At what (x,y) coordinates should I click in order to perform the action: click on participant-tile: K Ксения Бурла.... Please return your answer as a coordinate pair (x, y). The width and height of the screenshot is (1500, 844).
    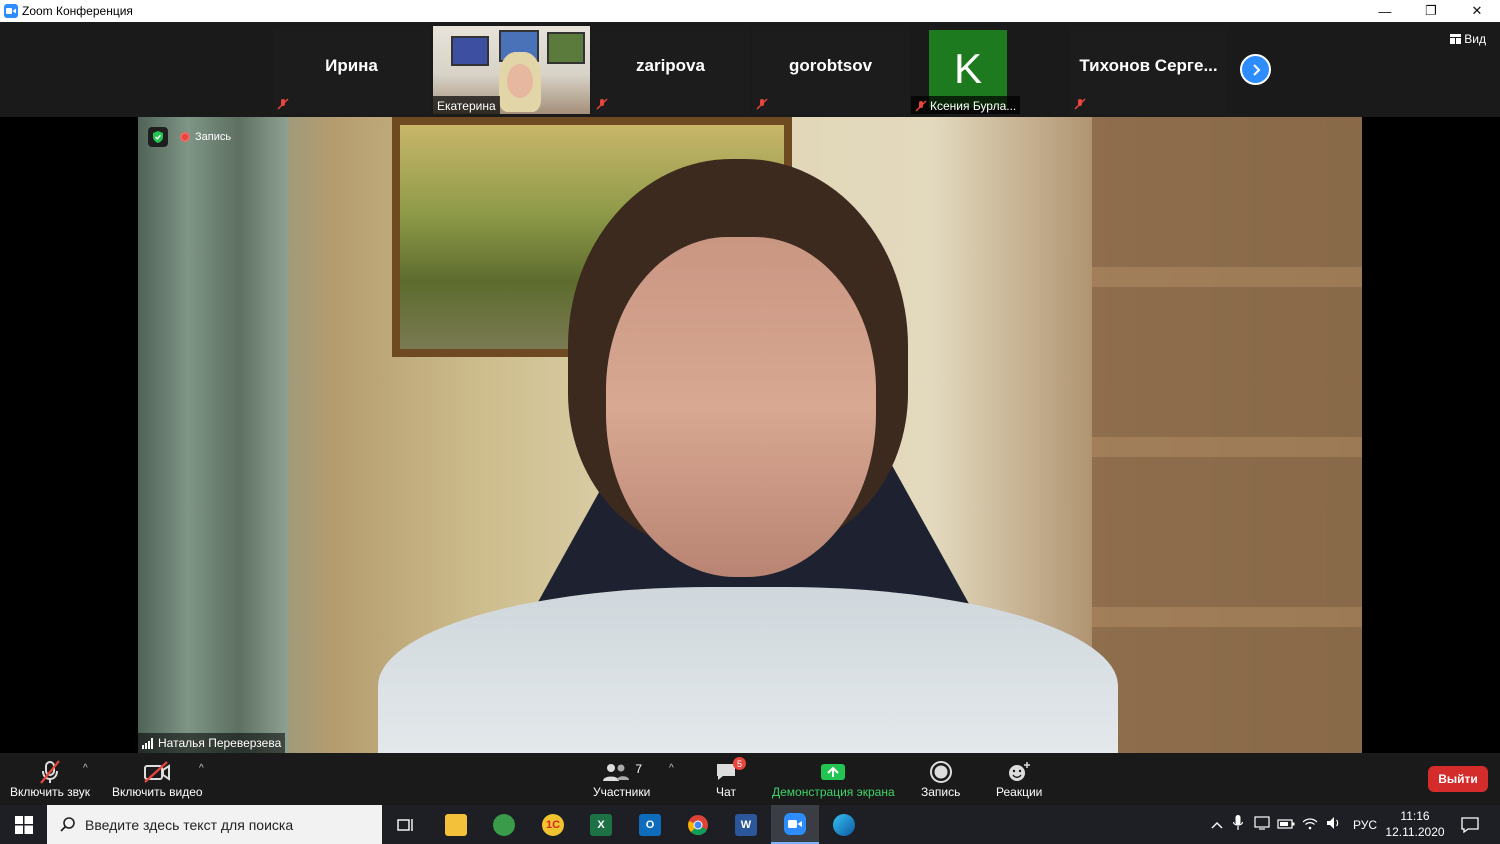
    Looking at the image, I should click on (989, 70).